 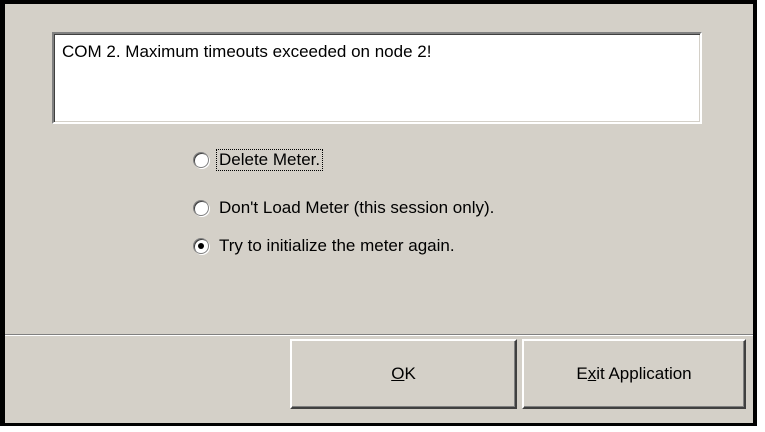 I want to click on ok-button: OK, so click(x=403, y=374).